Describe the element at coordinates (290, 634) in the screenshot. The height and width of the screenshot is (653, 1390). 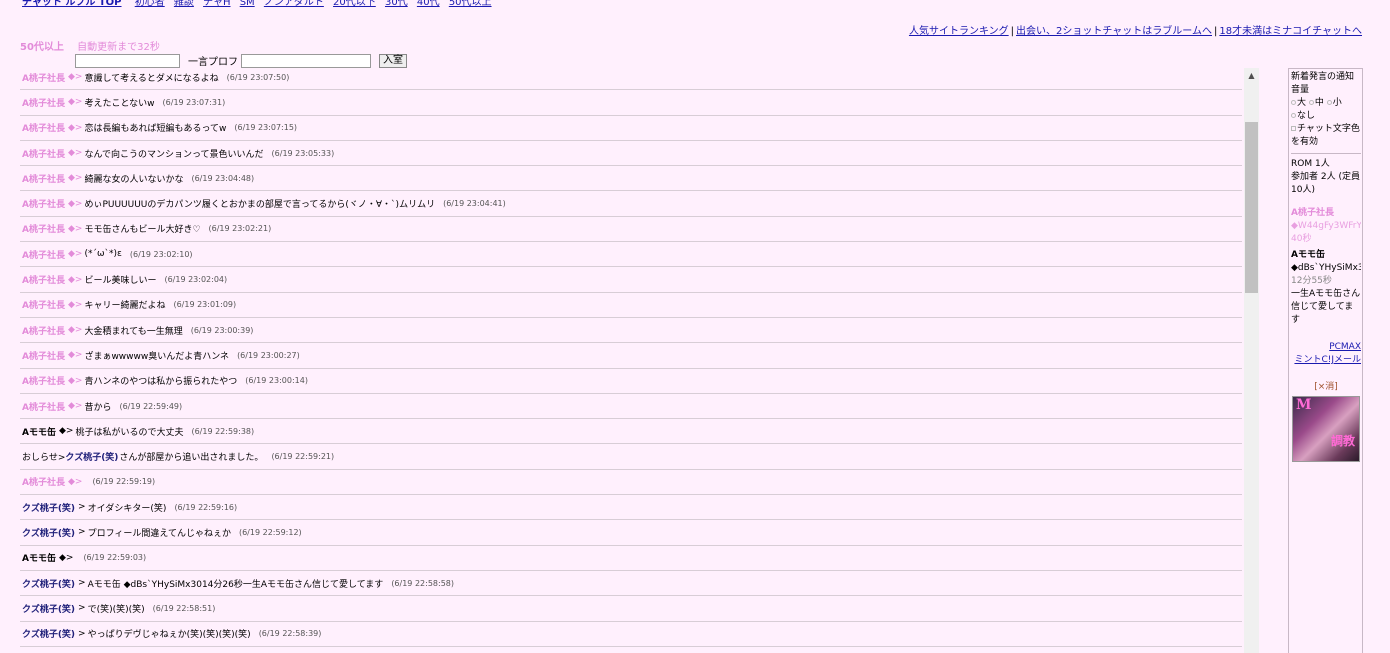
I see `message-timestamp: (6/19 22:58:39)` at that location.